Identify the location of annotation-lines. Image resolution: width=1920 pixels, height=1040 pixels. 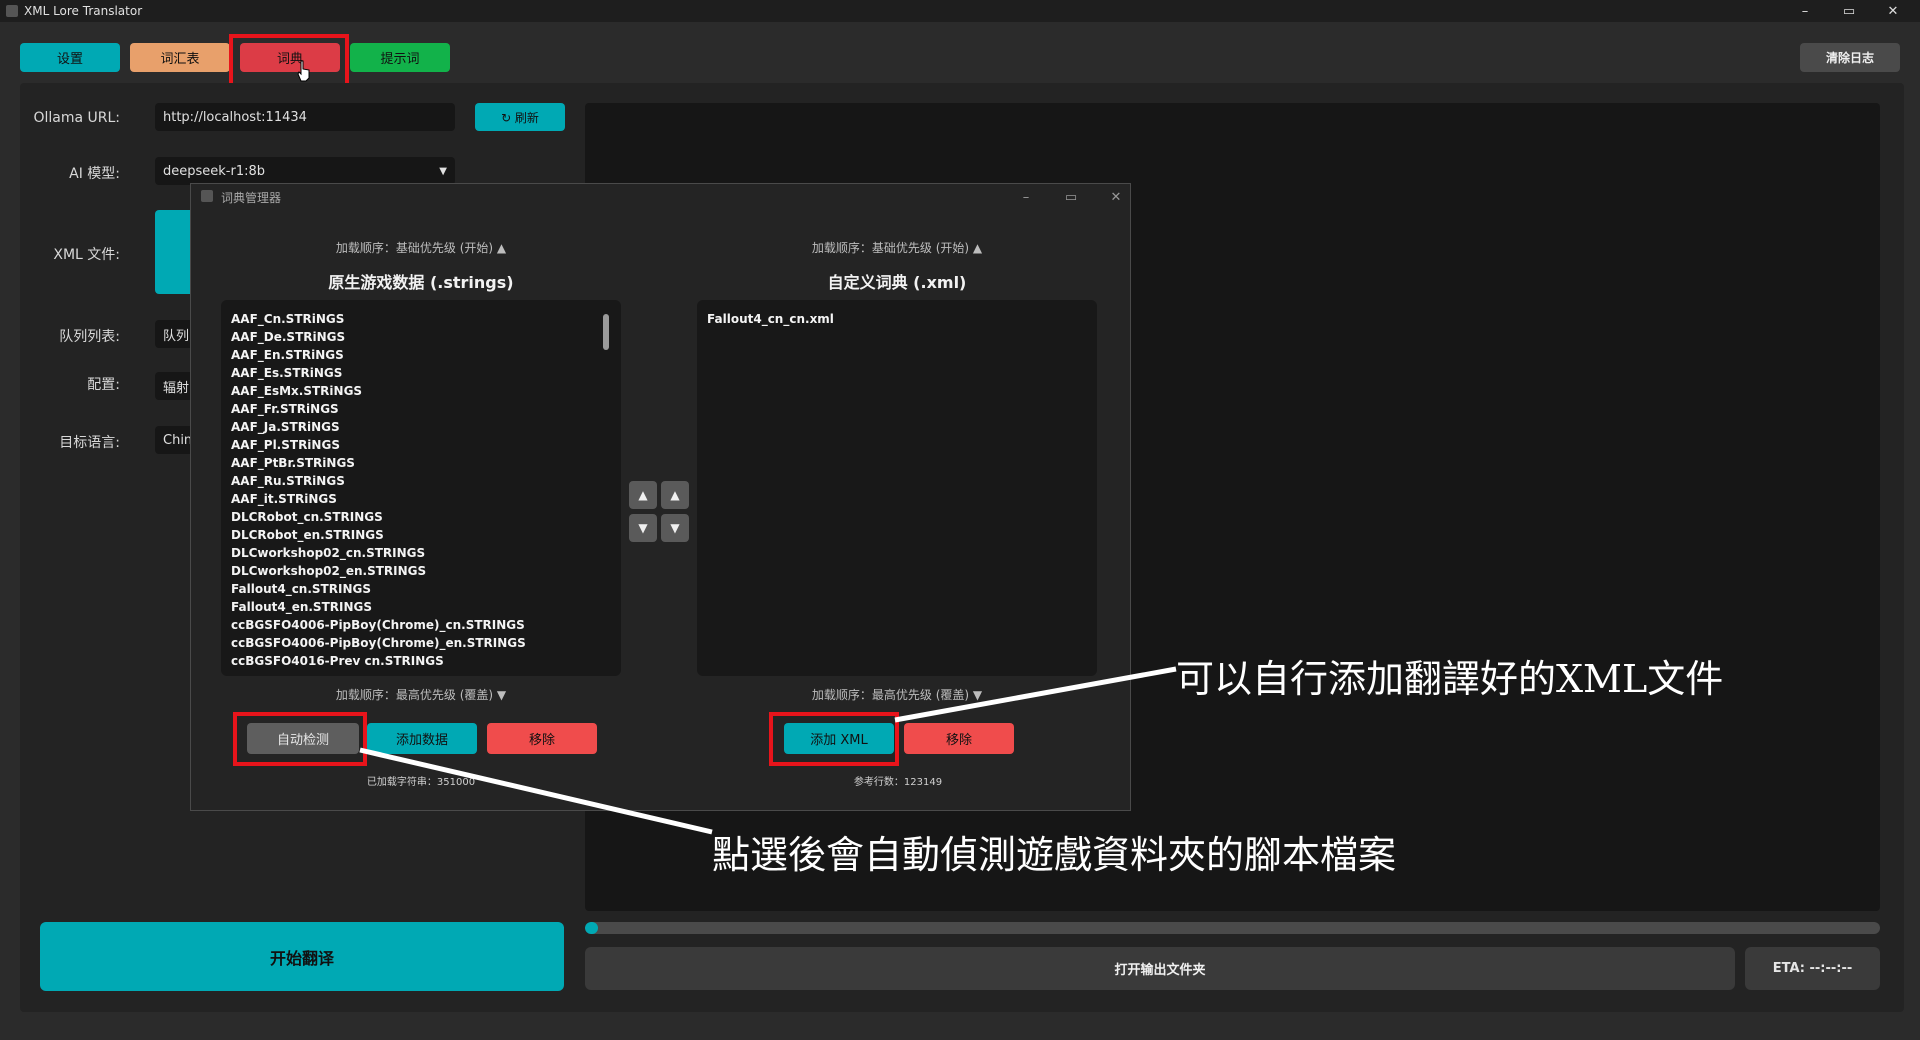
(768, 750).